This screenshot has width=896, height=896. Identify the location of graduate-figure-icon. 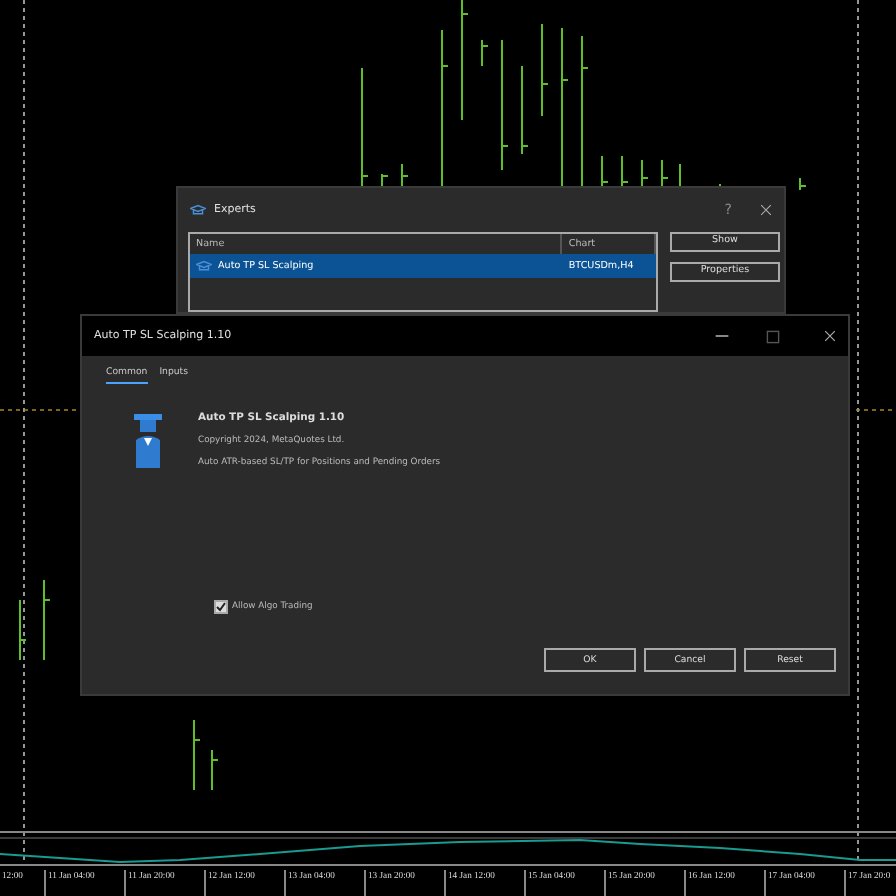
(148, 438).